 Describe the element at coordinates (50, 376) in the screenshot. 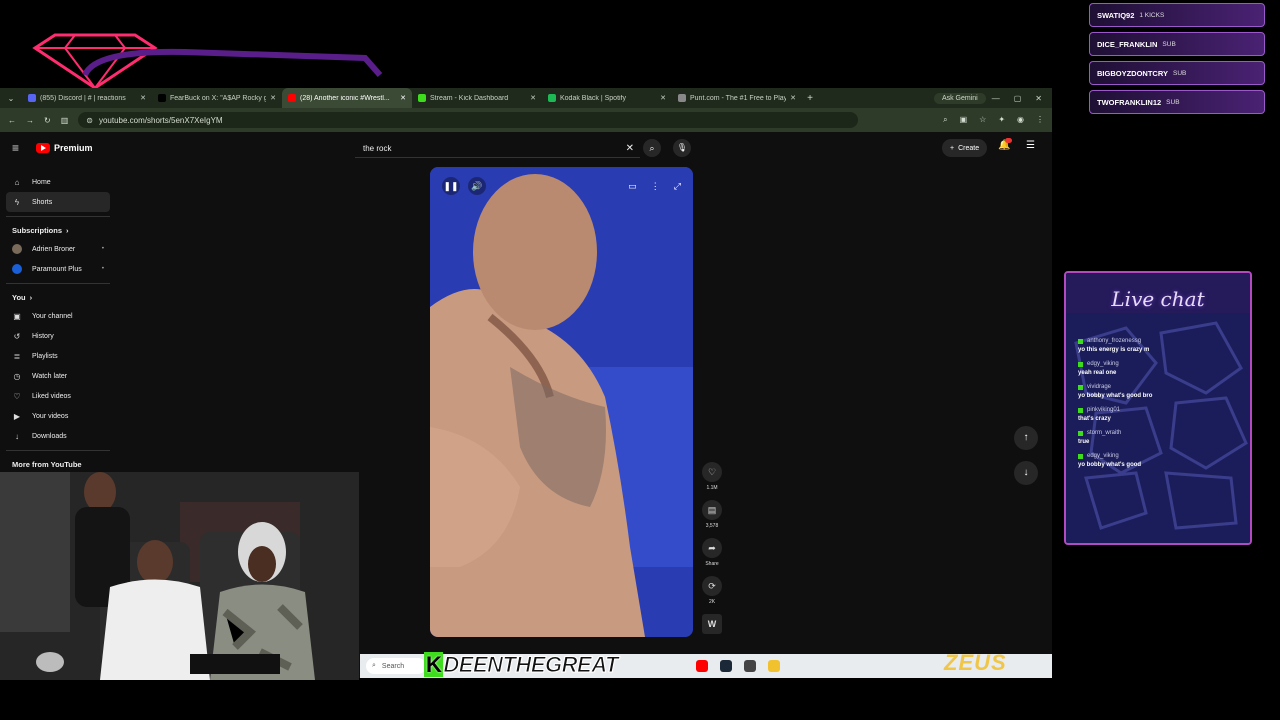

I see `sidebar-item-label: Watch later` at that location.